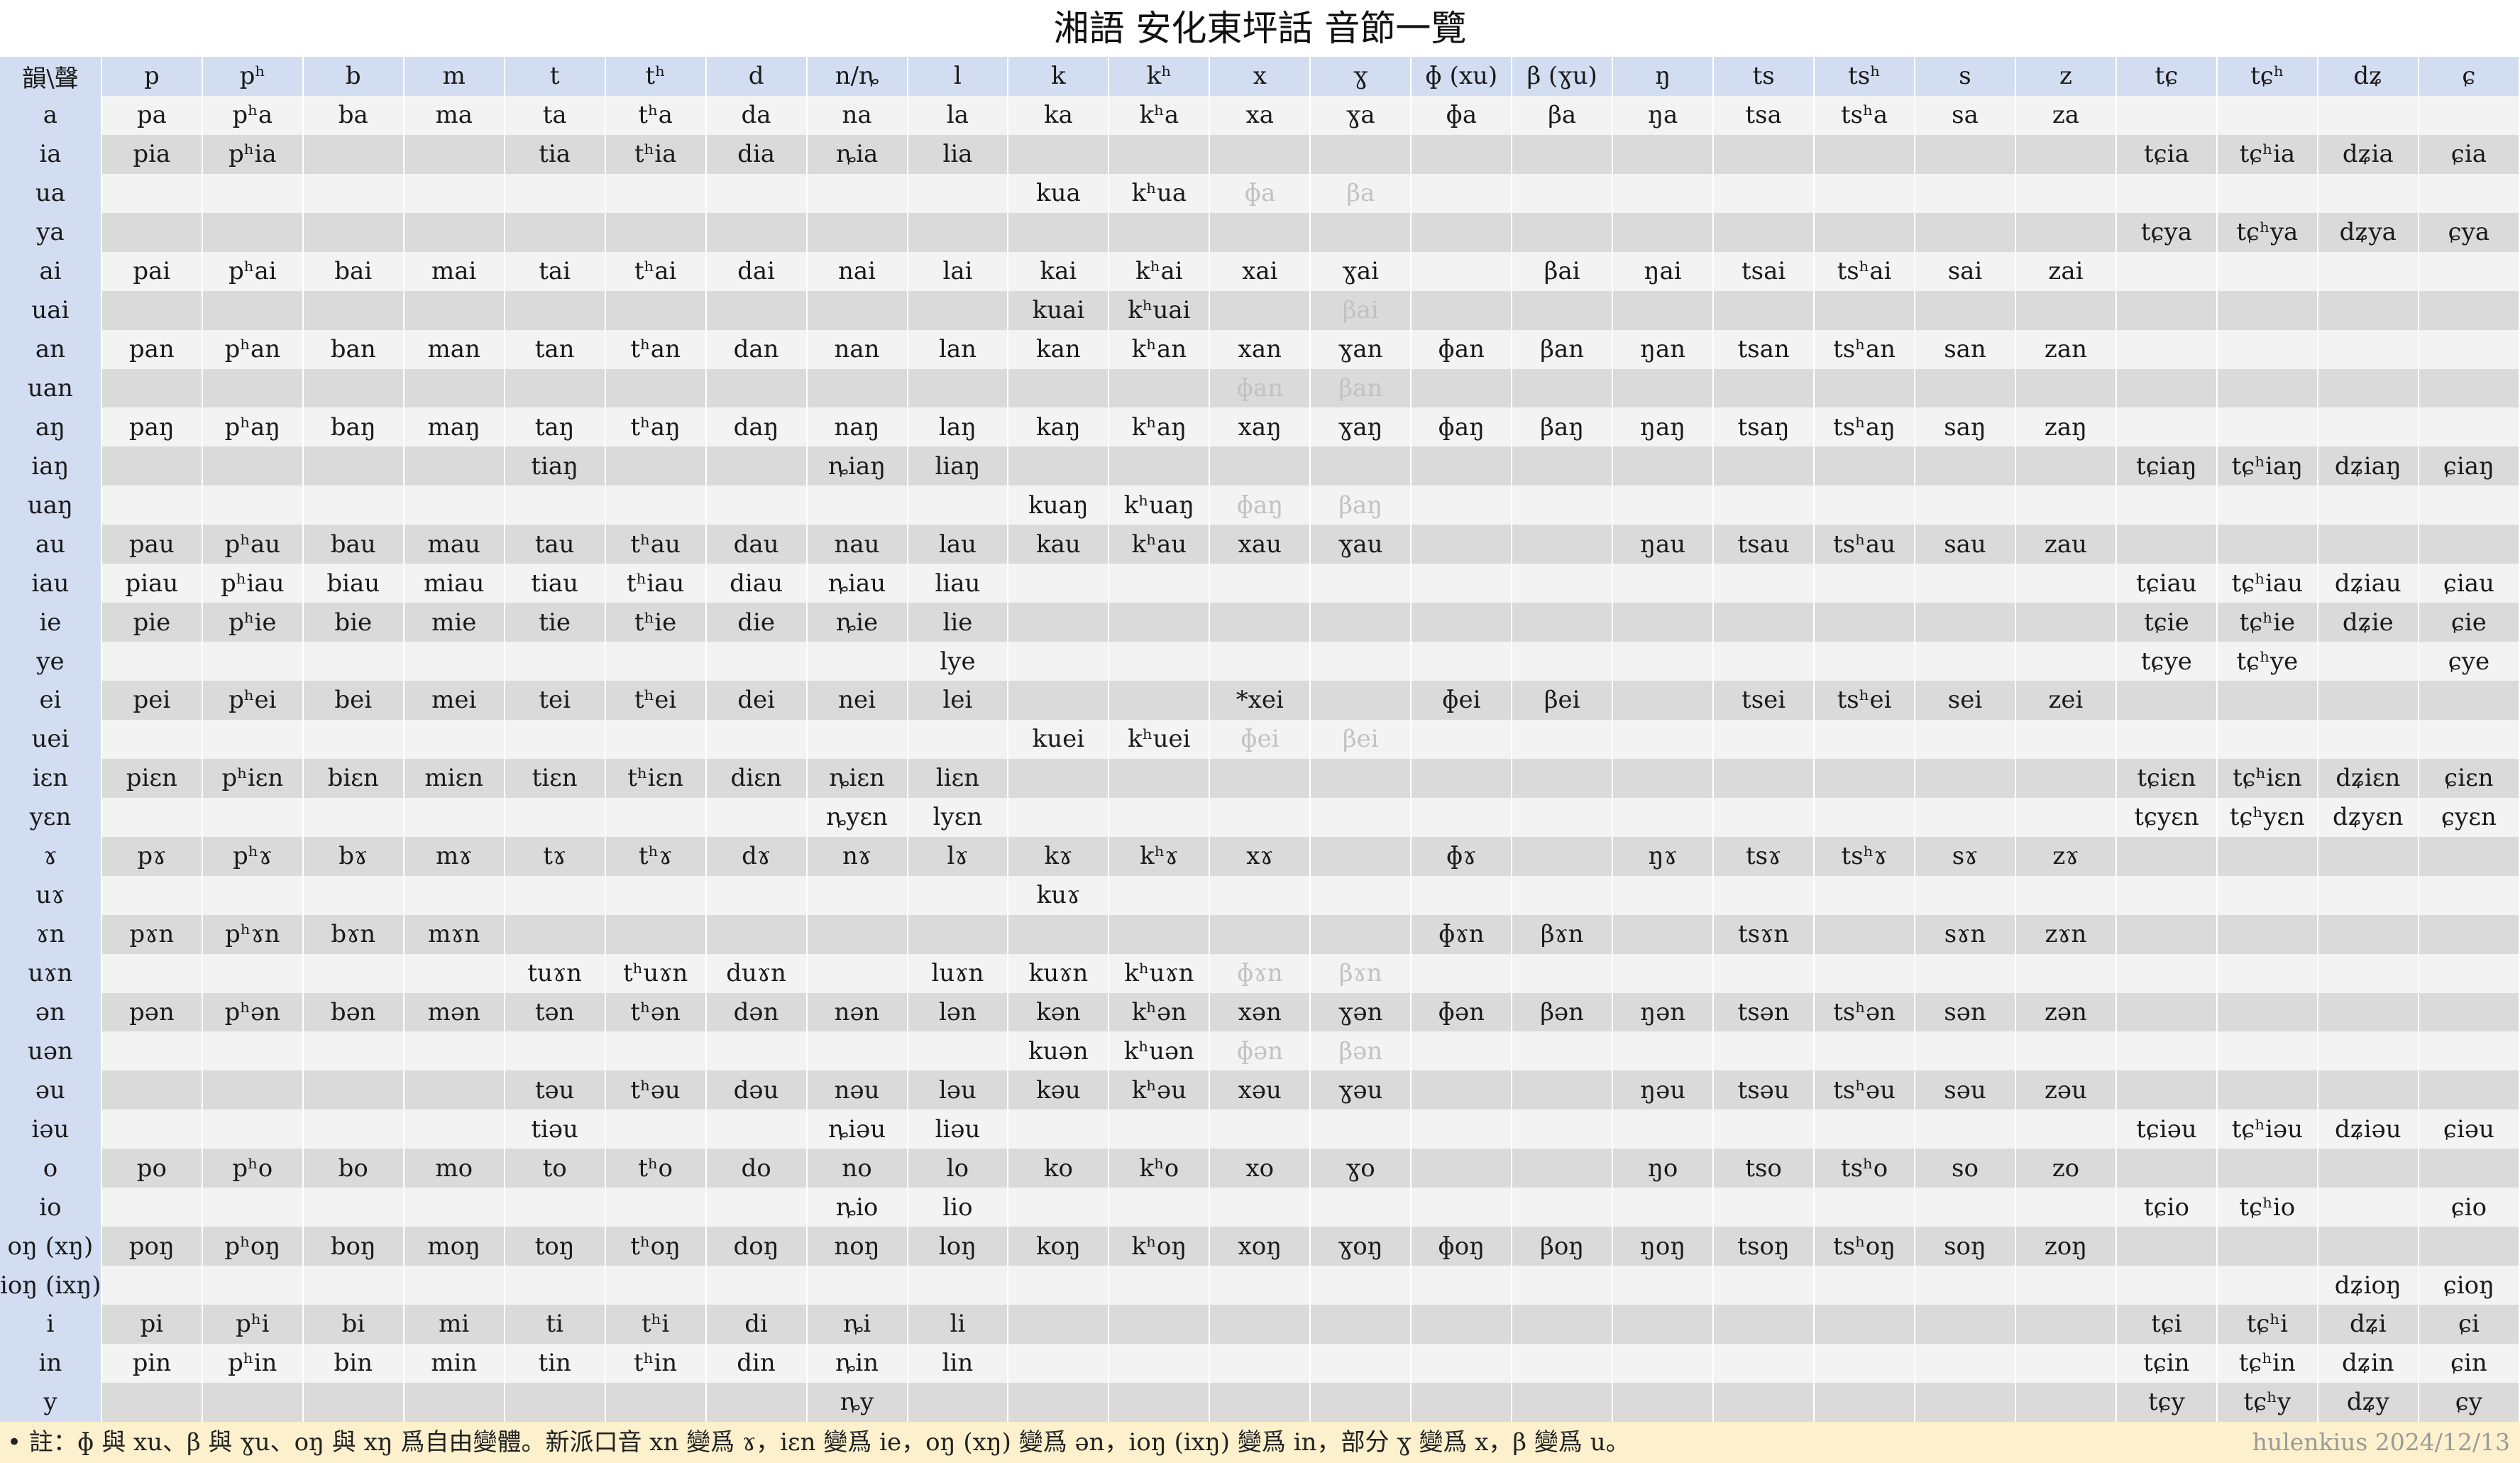 The height and width of the screenshot is (1463, 2520). I want to click on syllable-cell: tau, so click(555, 544).